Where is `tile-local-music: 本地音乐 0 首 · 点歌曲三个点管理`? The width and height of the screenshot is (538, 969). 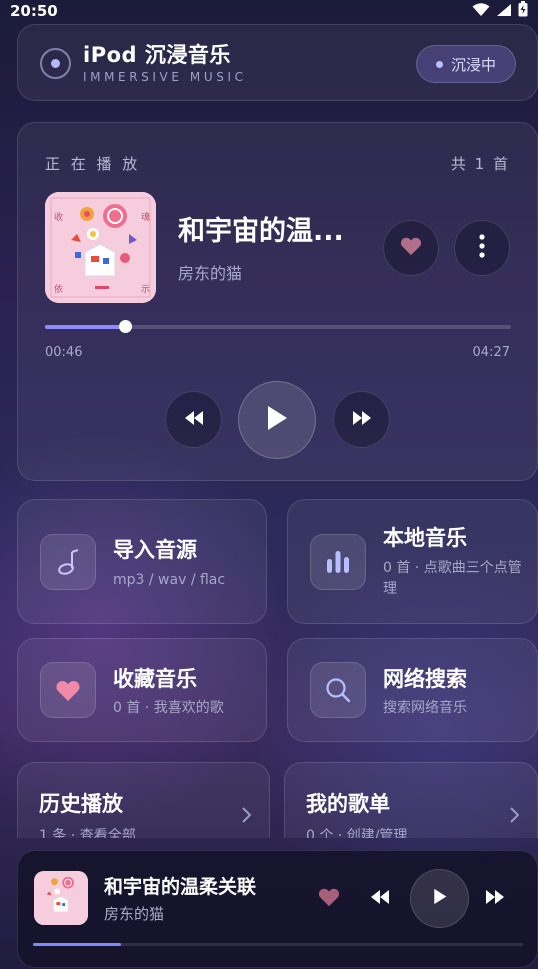
tile-local-music: 本地音乐 0 首 · 点歌曲三个点管理 is located at coordinates (412, 561).